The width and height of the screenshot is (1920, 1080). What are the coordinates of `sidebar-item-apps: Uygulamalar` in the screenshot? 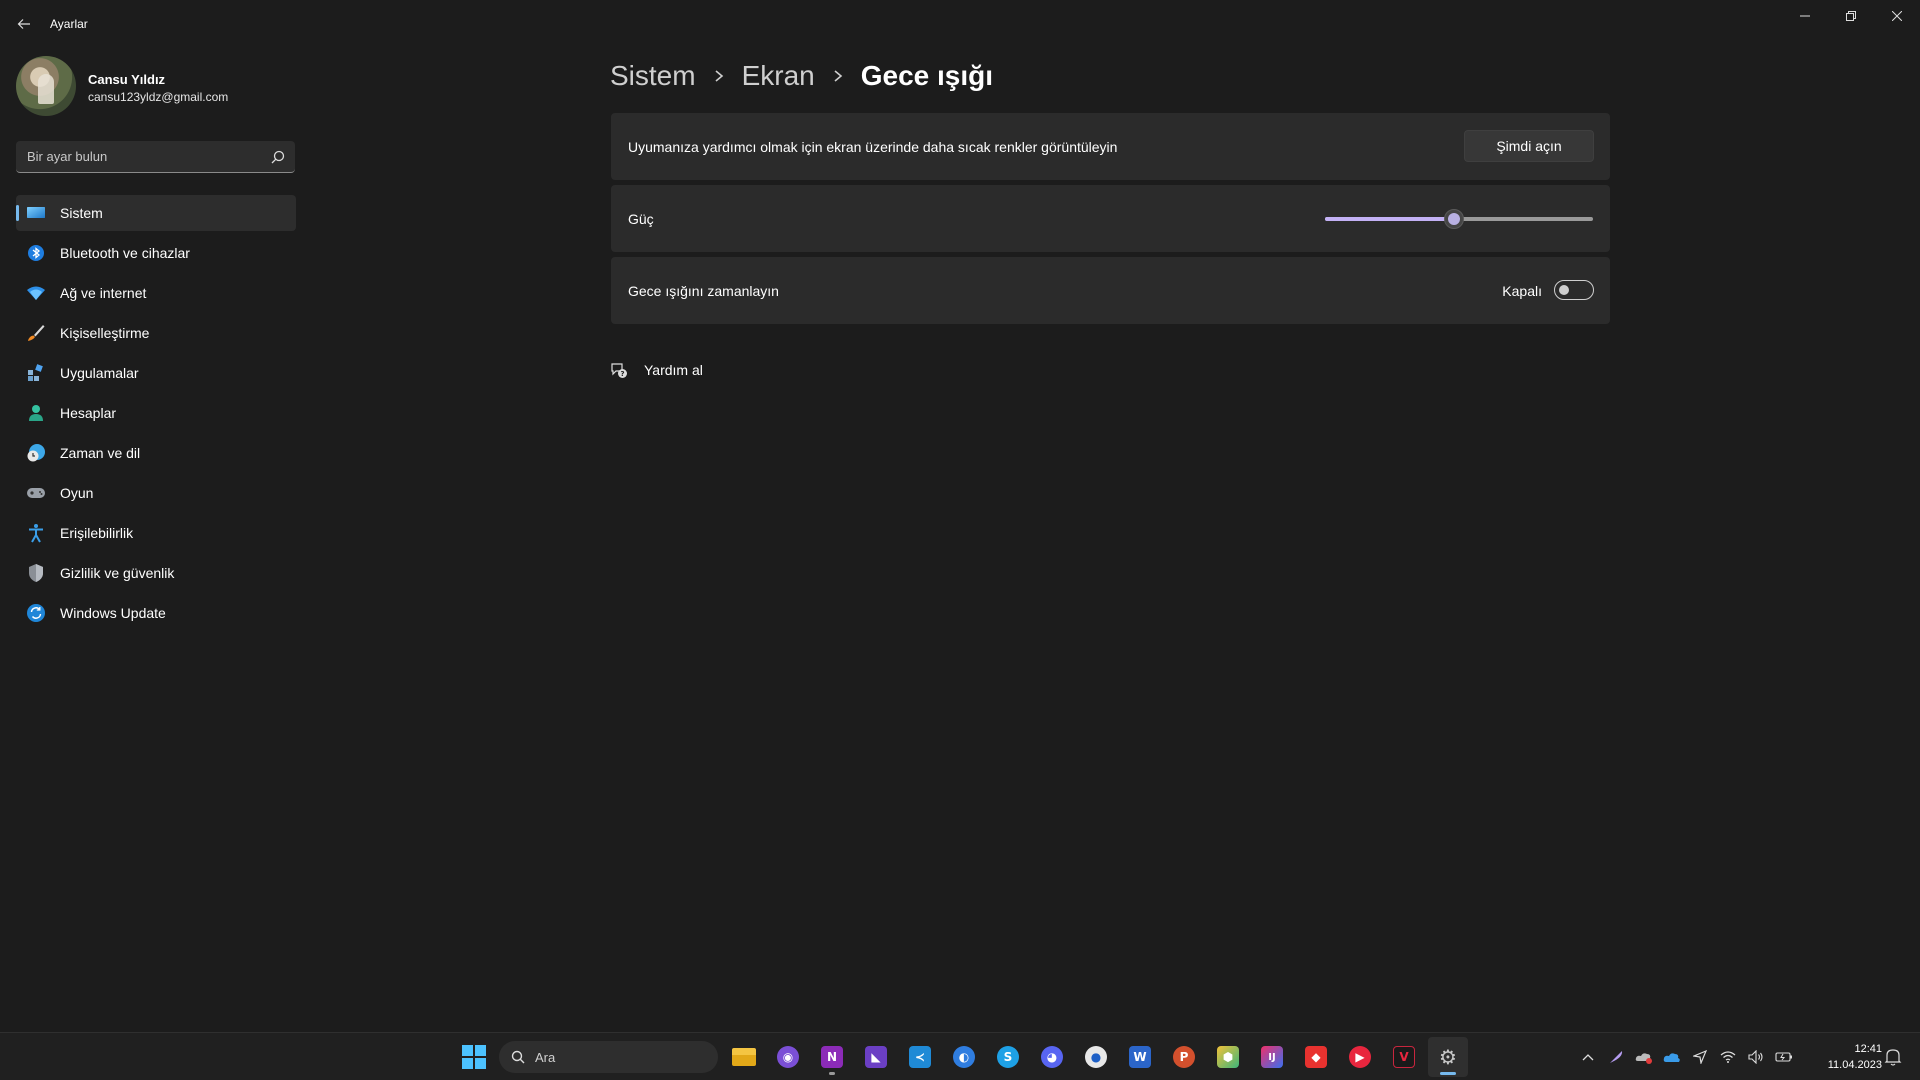 It's located at (156, 373).